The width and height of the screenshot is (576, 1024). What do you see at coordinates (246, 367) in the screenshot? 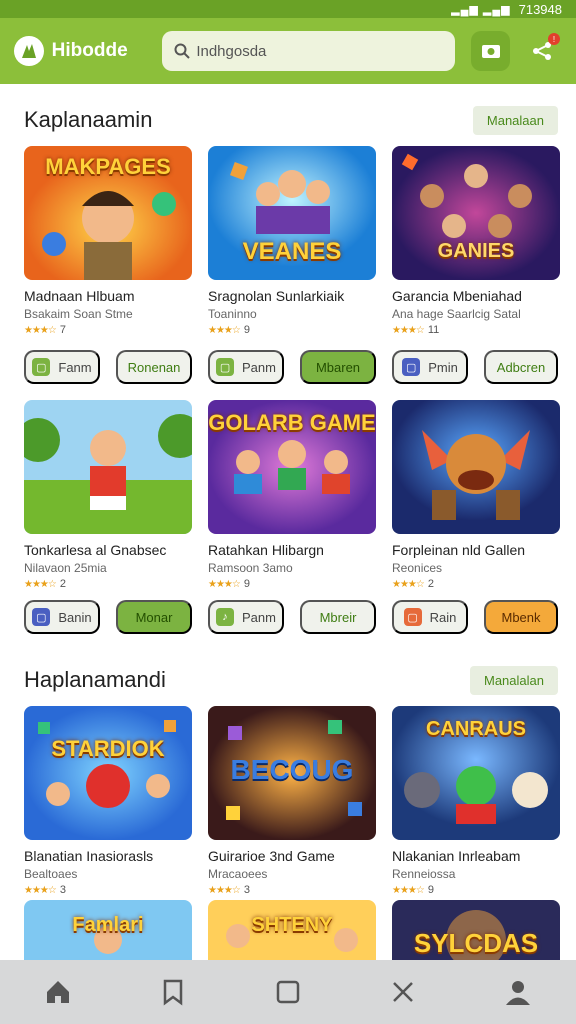
I see `play-button: ▢ Panm` at bounding box center [246, 367].